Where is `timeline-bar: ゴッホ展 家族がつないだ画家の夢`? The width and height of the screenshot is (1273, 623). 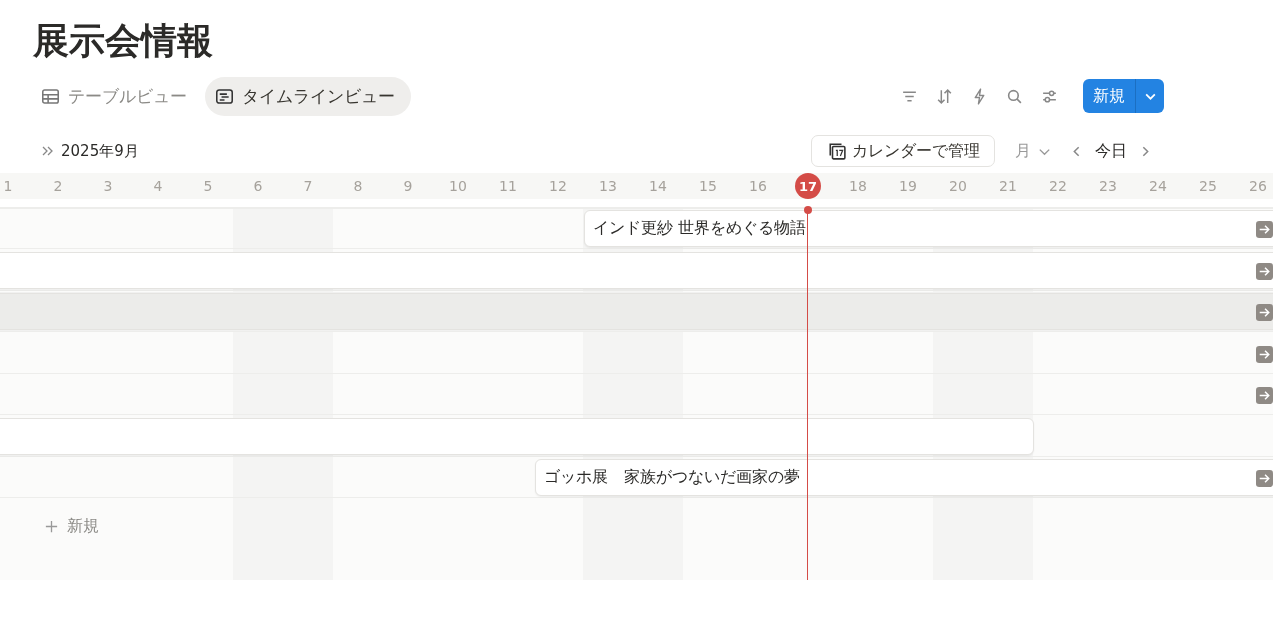
timeline-bar: ゴッホ展 家族がつないだ画家の夢 is located at coordinates (904, 477).